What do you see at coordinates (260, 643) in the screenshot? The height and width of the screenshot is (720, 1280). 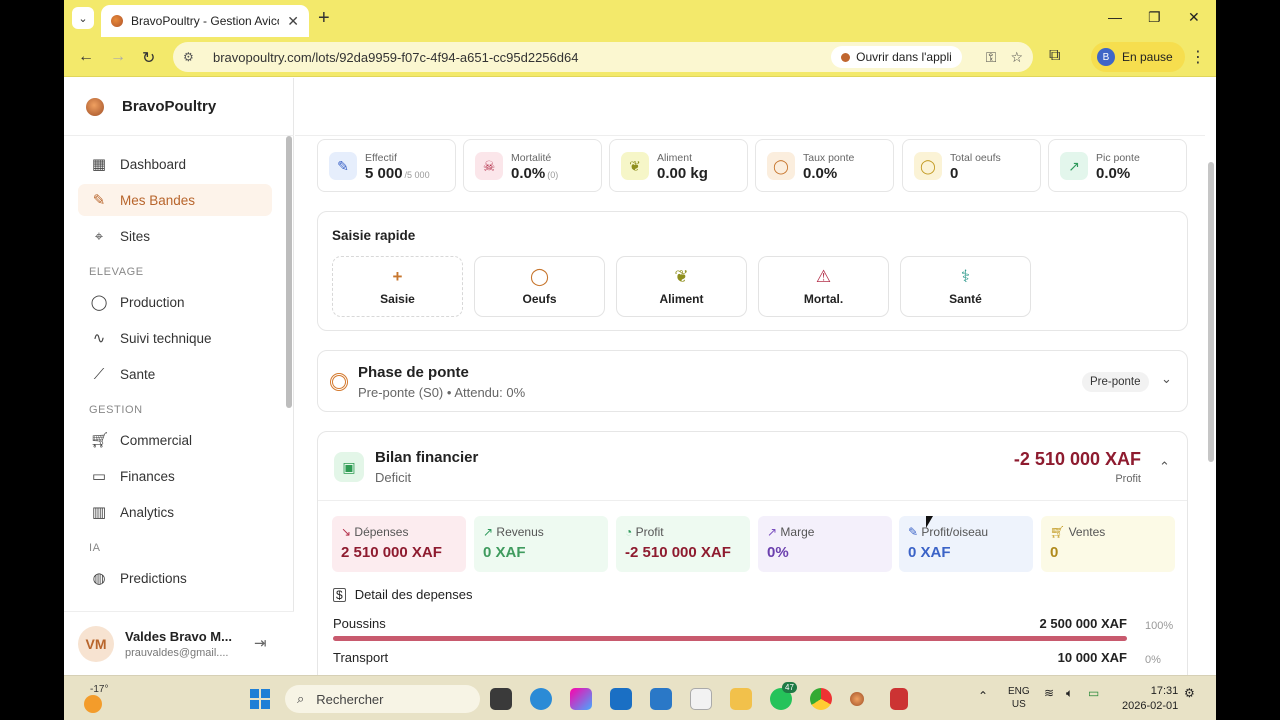 I see `logout-icon: ⇥` at bounding box center [260, 643].